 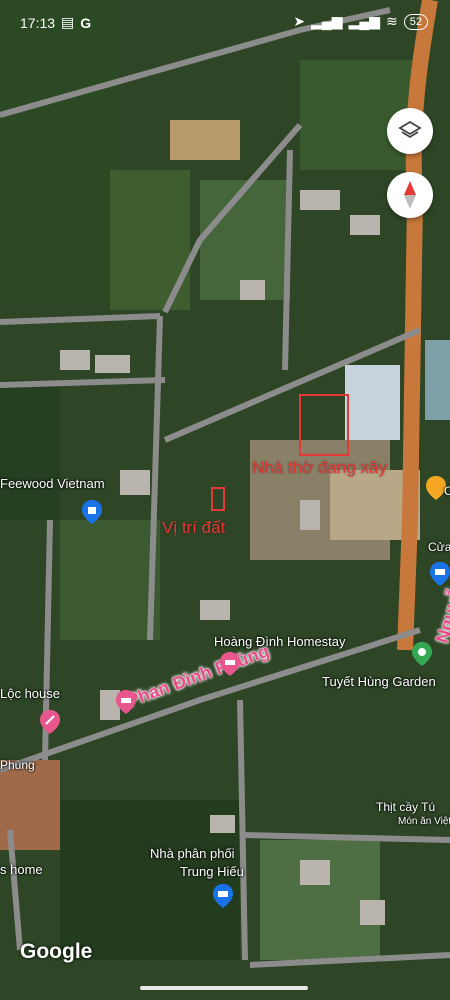 I want to click on place-label-hoang-dinh: Hoàng Đình Homestay, so click(x=280, y=641).